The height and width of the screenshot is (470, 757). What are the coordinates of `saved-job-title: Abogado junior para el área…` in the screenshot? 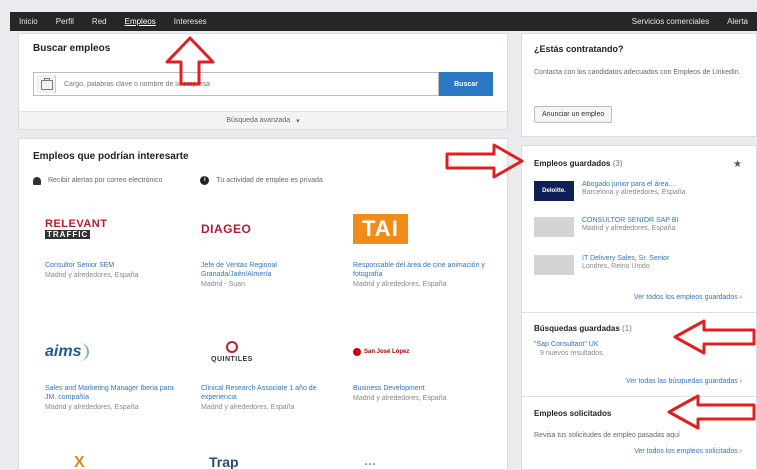 It's located at (634, 185).